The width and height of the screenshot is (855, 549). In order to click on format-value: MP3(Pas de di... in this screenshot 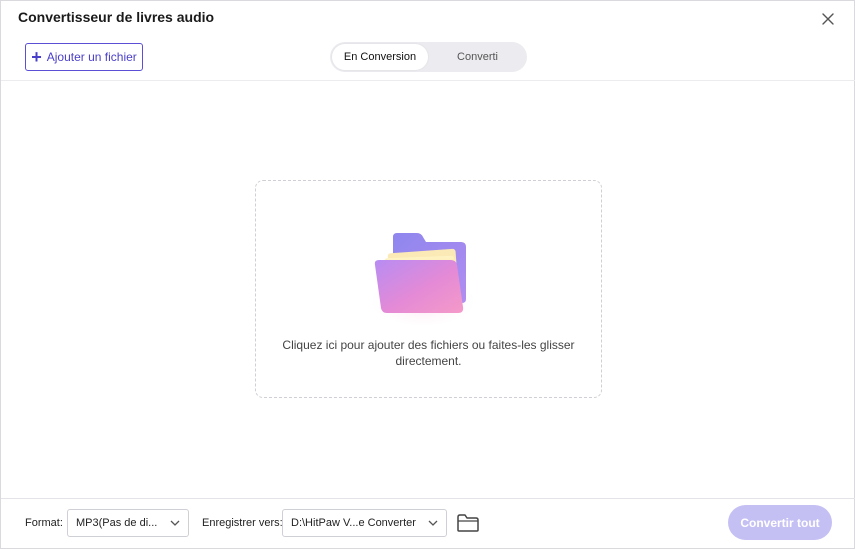, I will do `click(117, 523)`.